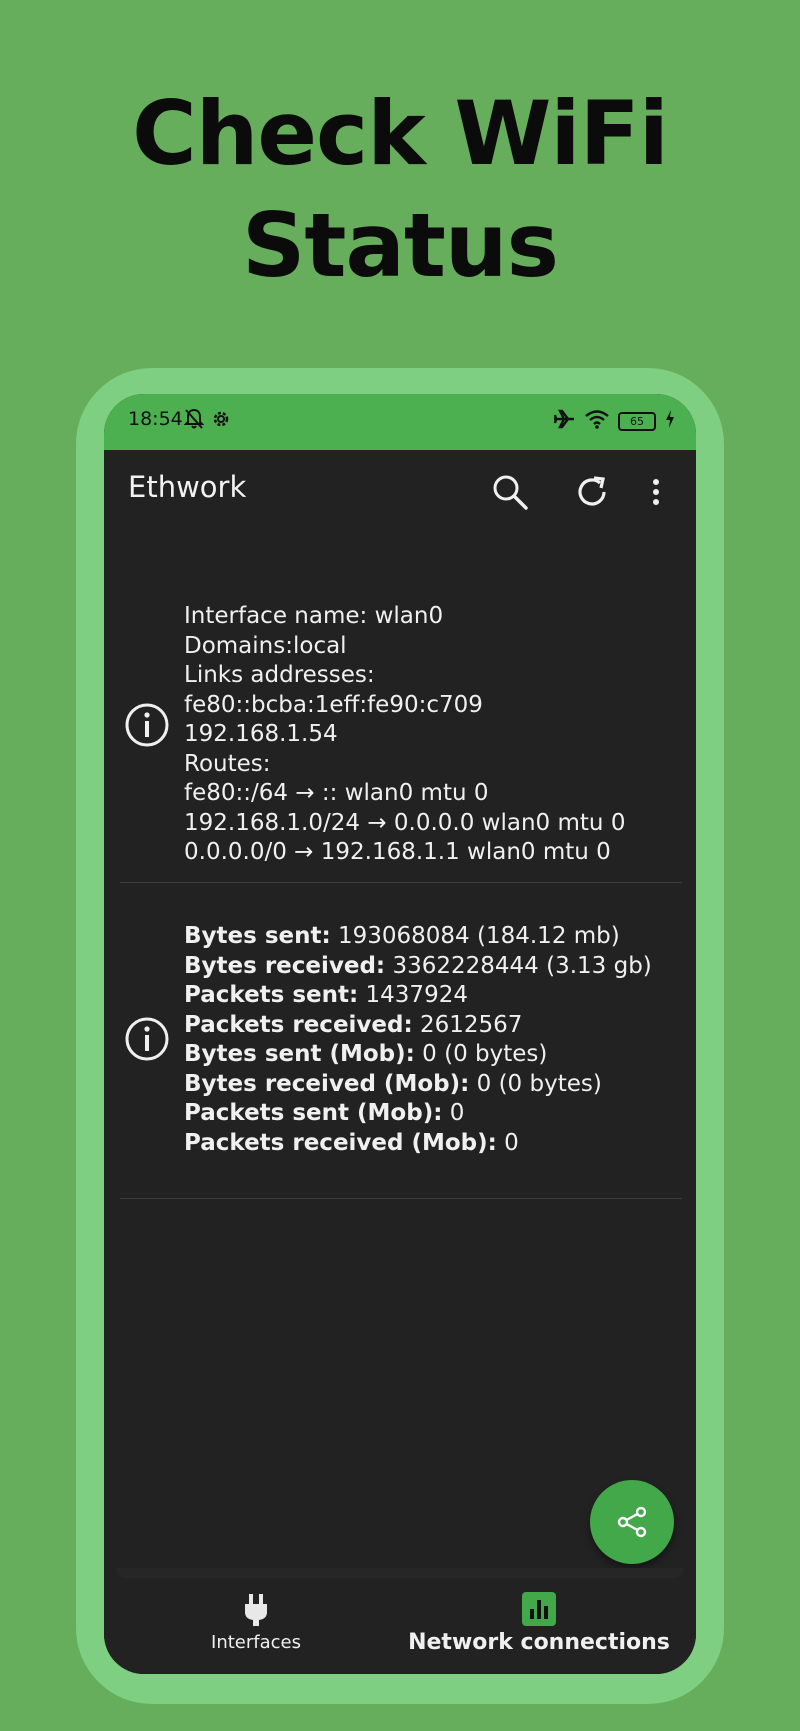 This screenshot has height=1731, width=800. I want to click on bell-off-icon, so click(194, 421).